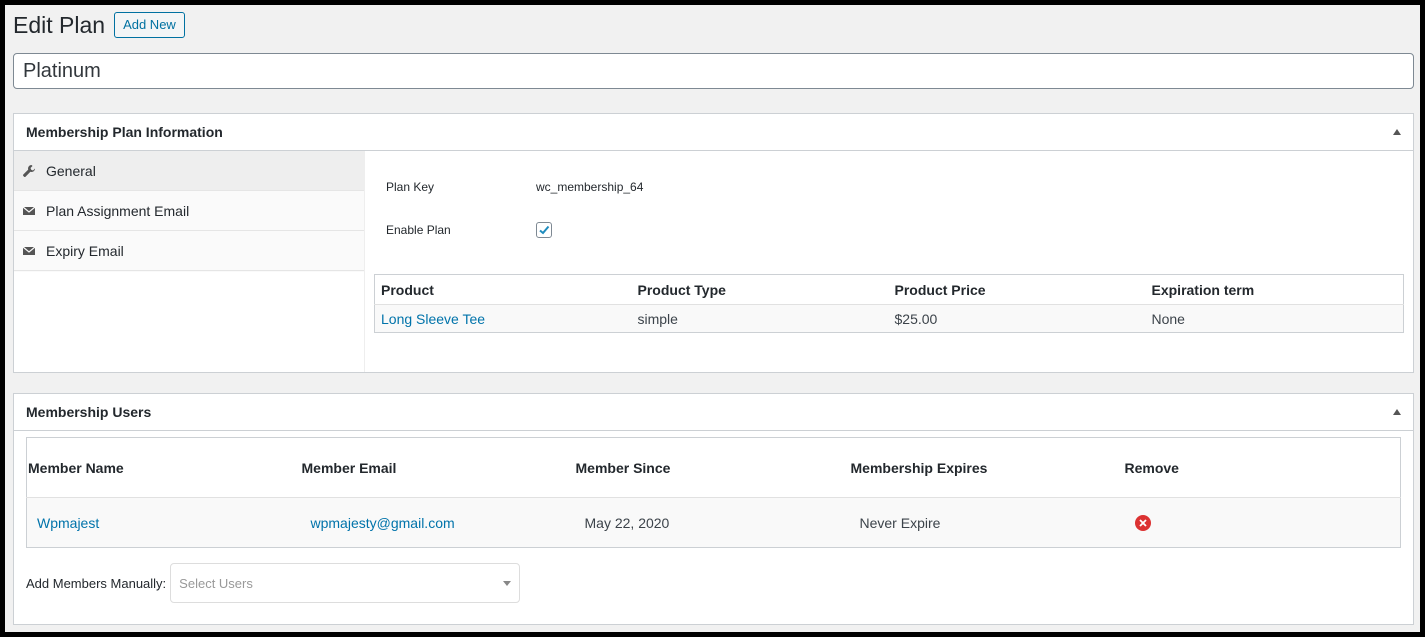 The width and height of the screenshot is (1425, 637). Describe the element at coordinates (71, 170) in the screenshot. I see `tab-general-label: General` at that location.